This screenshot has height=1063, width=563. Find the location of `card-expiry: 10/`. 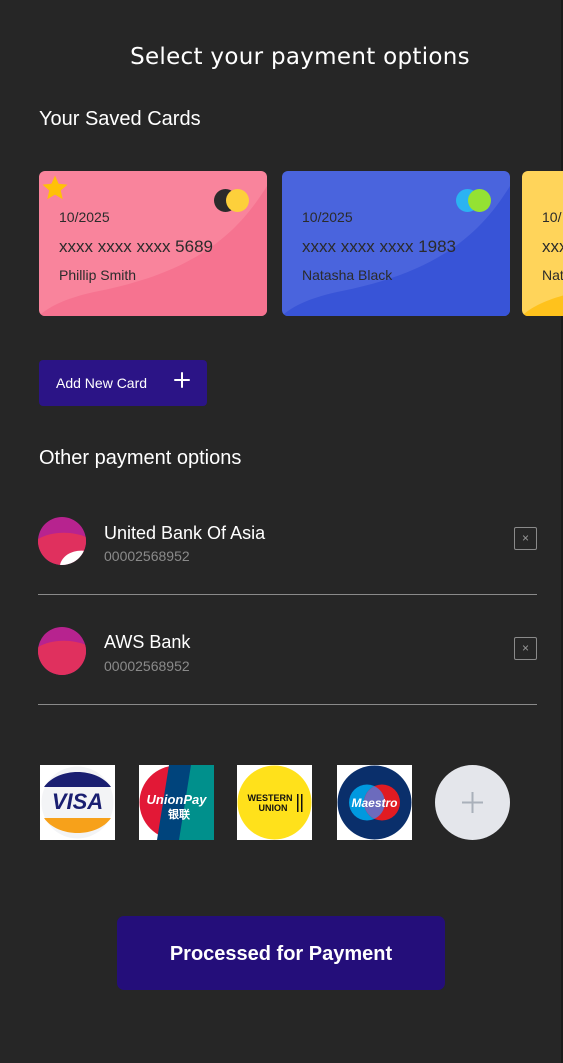

card-expiry: 10/ is located at coordinates (552, 217).